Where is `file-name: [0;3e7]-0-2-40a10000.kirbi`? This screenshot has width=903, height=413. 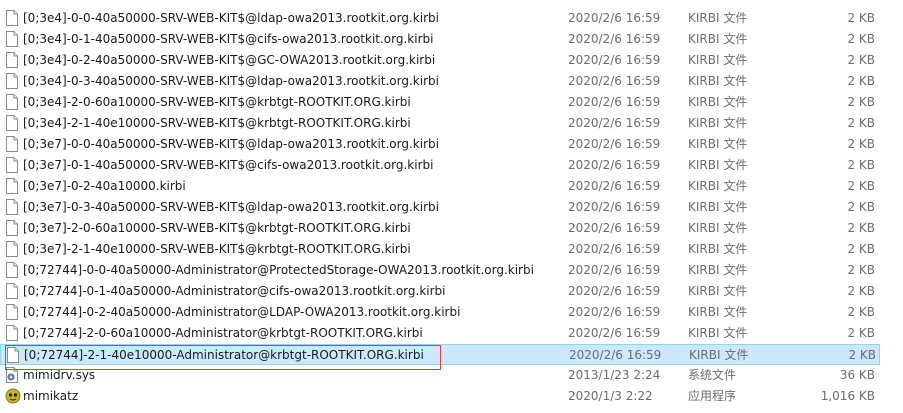 file-name: [0;3e7]-0-2-40a10000.kirbi is located at coordinates (104, 186).